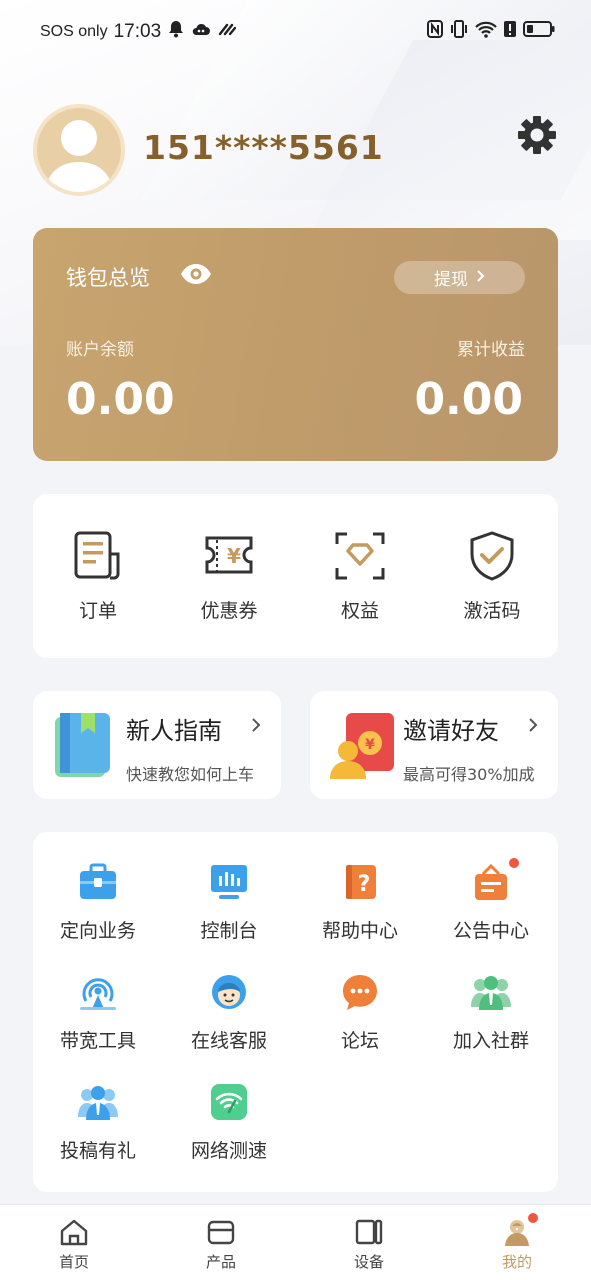 The image size is (591, 1280). Describe the element at coordinates (368, 1262) in the screenshot. I see `tab-label: 设备` at that location.